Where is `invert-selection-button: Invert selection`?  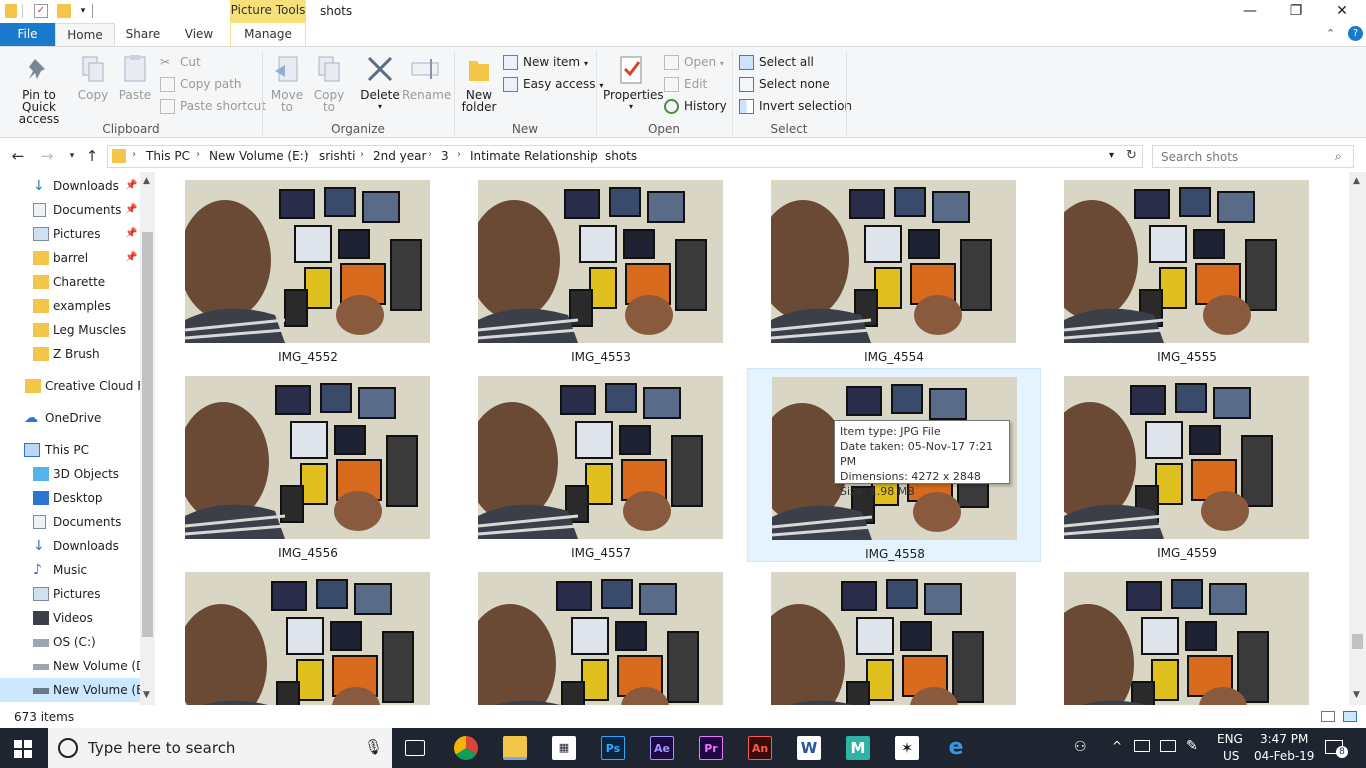
invert-selection-button: Invert selection is located at coordinates (795, 106).